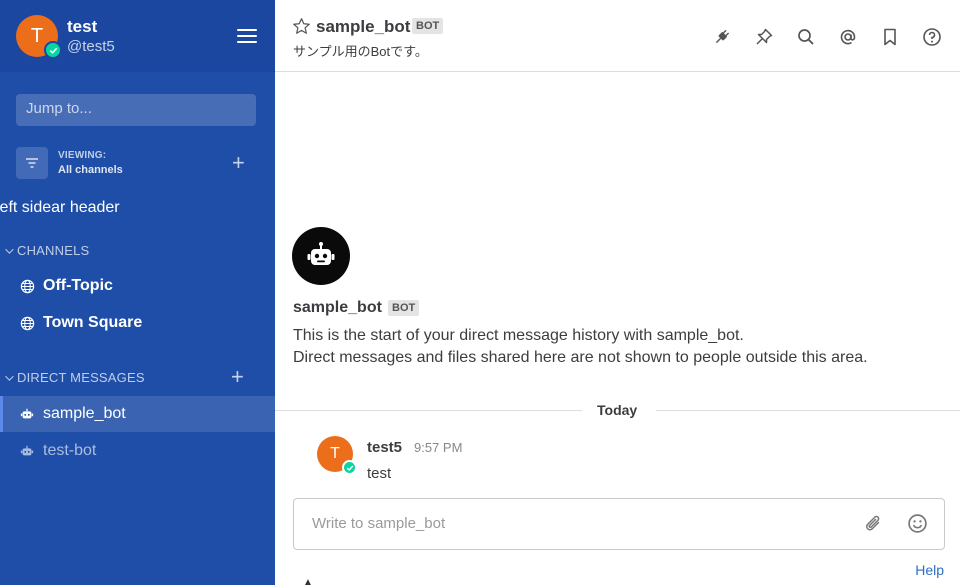 The height and width of the screenshot is (585, 960). What do you see at coordinates (70, 450) in the screenshot?
I see `sidebar-item-label: test-bot` at bounding box center [70, 450].